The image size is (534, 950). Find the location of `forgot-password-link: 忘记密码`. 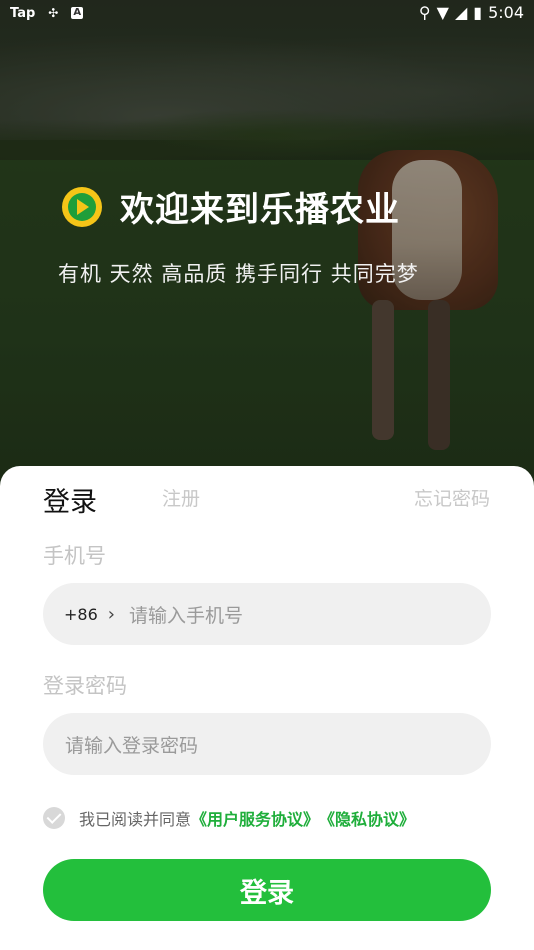

forgot-password-link: 忘记密码 is located at coordinates (452, 497).